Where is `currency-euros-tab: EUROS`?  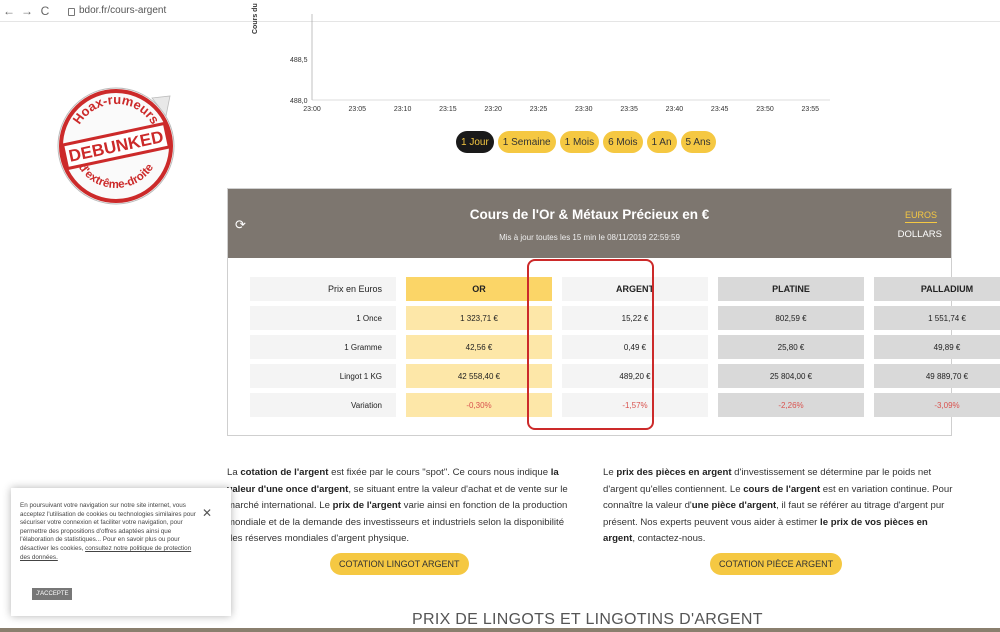
currency-euros-tab: EUROS is located at coordinates (920, 216).